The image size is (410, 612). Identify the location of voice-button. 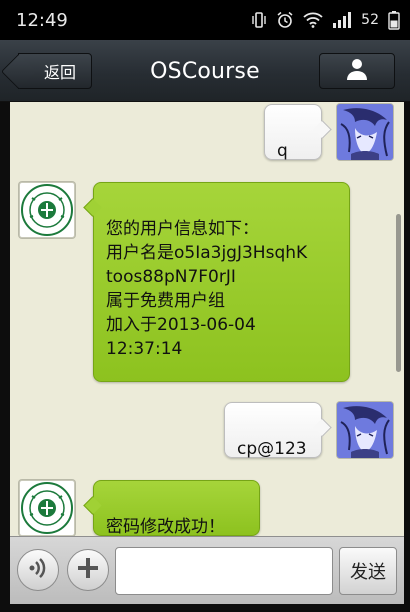
(38, 570).